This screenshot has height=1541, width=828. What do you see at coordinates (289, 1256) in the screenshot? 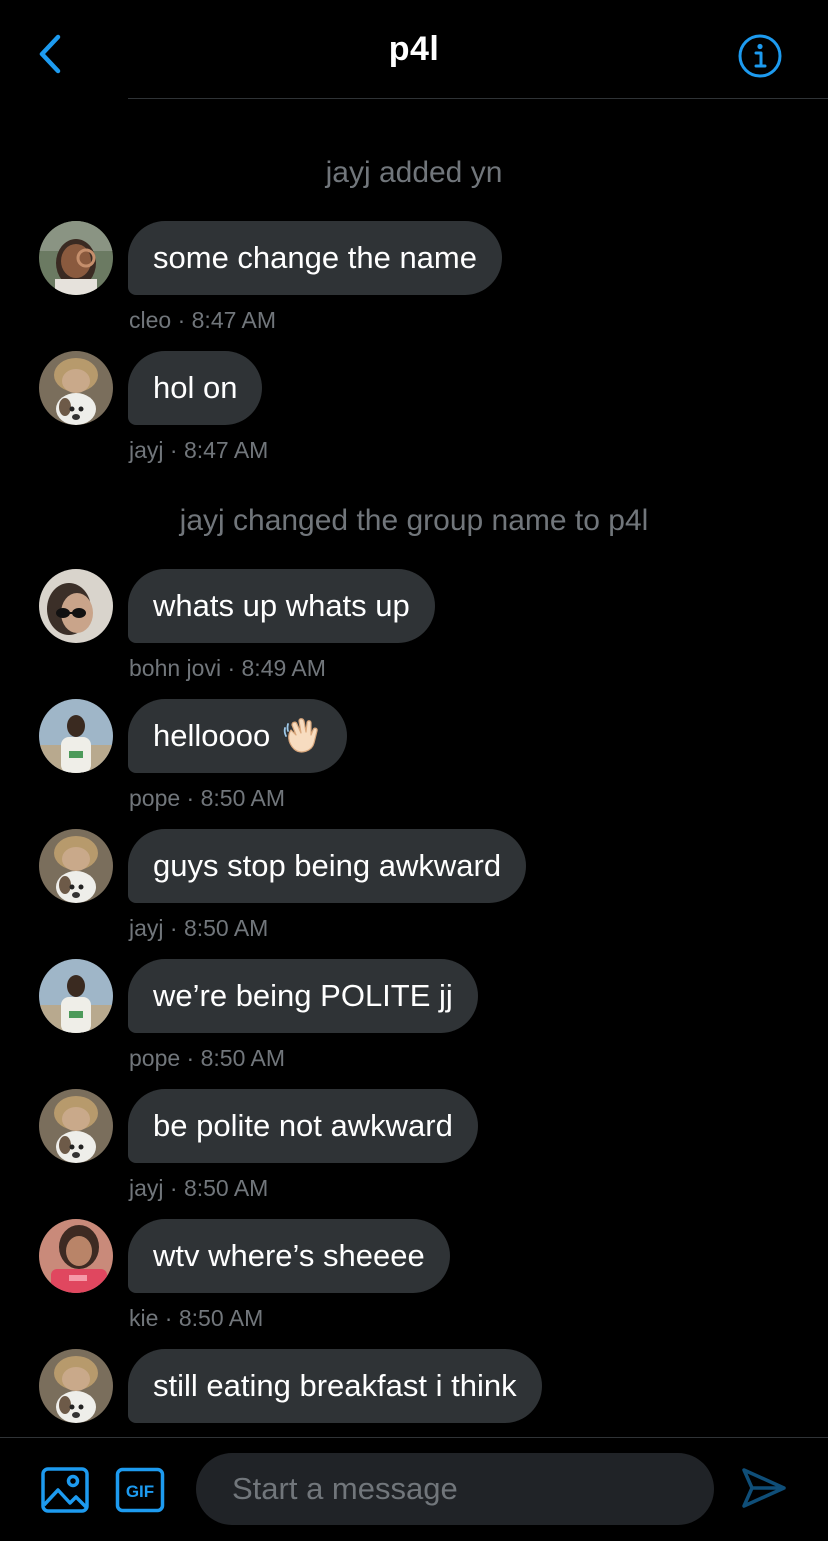
I see `message-bubble: wtv where’s sheeee` at bounding box center [289, 1256].